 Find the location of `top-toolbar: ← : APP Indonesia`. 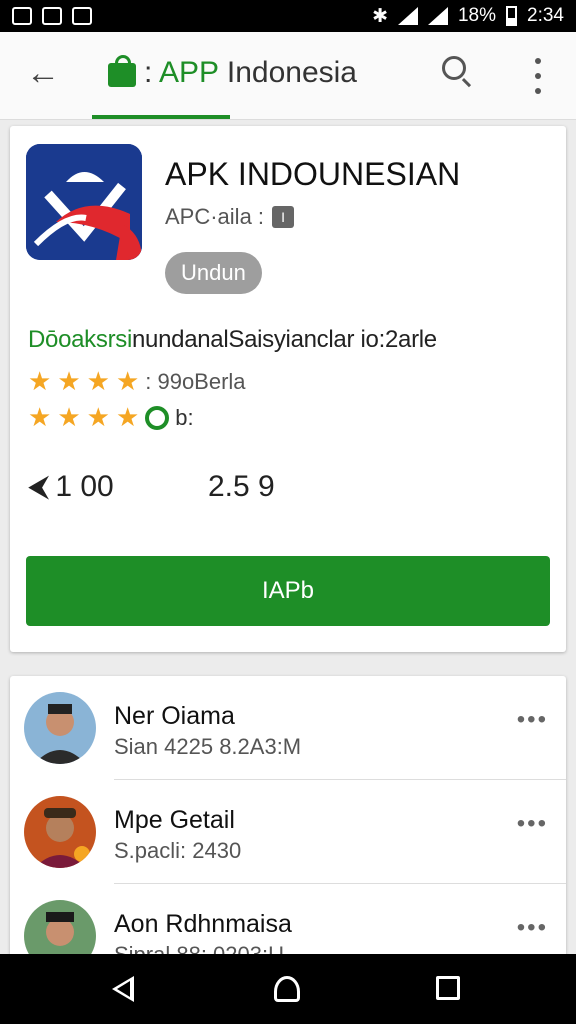

top-toolbar: ← : APP Indonesia is located at coordinates (288, 76).